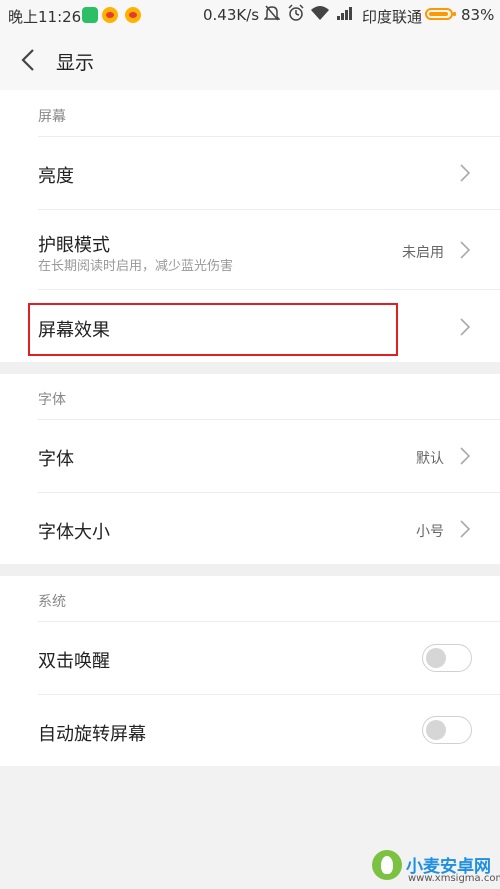 Image resolution: width=500 pixels, height=889 pixels. I want to click on brightness-row: 亮度, so click(250, 173).